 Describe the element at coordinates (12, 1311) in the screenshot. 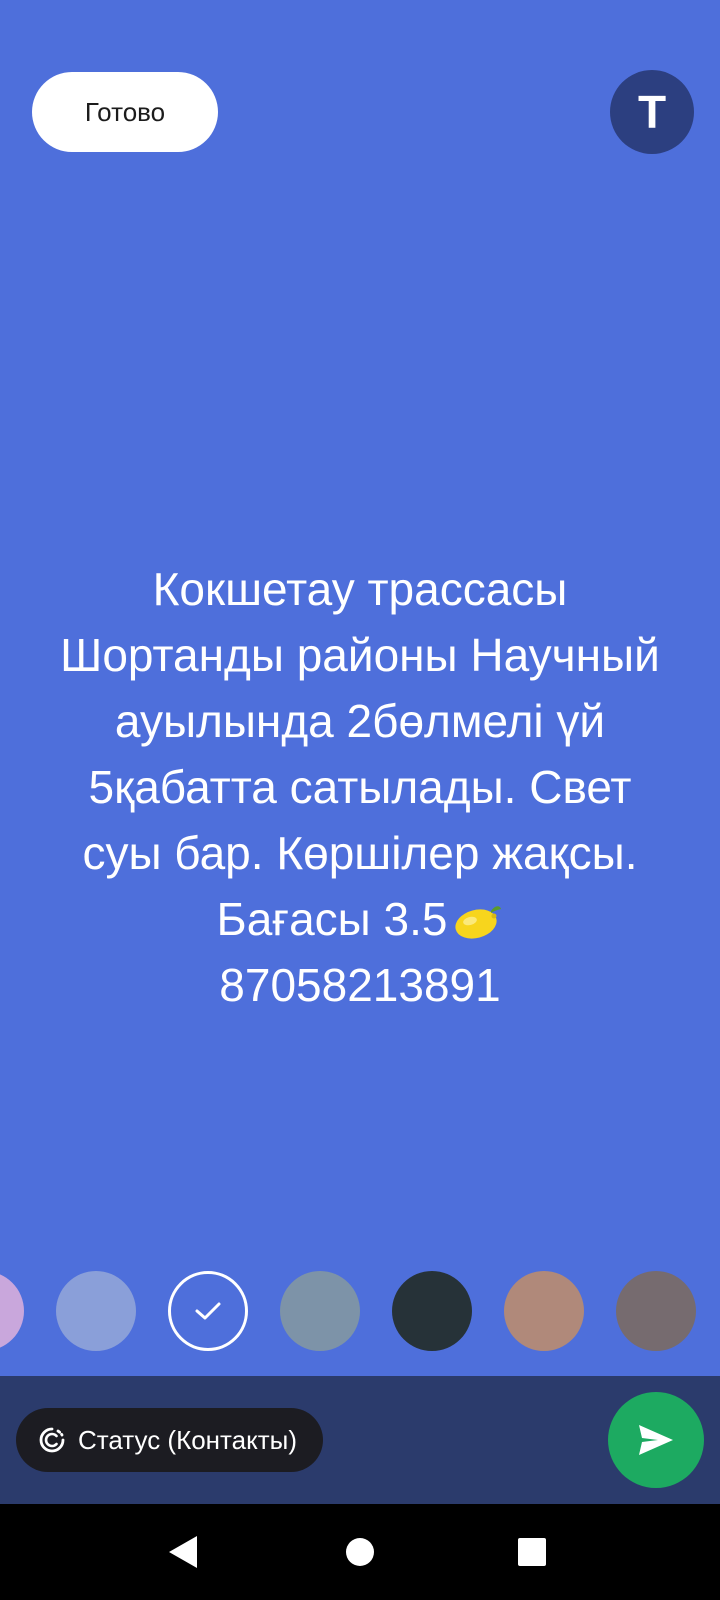

I see `color-swatch-lavender` at that location.